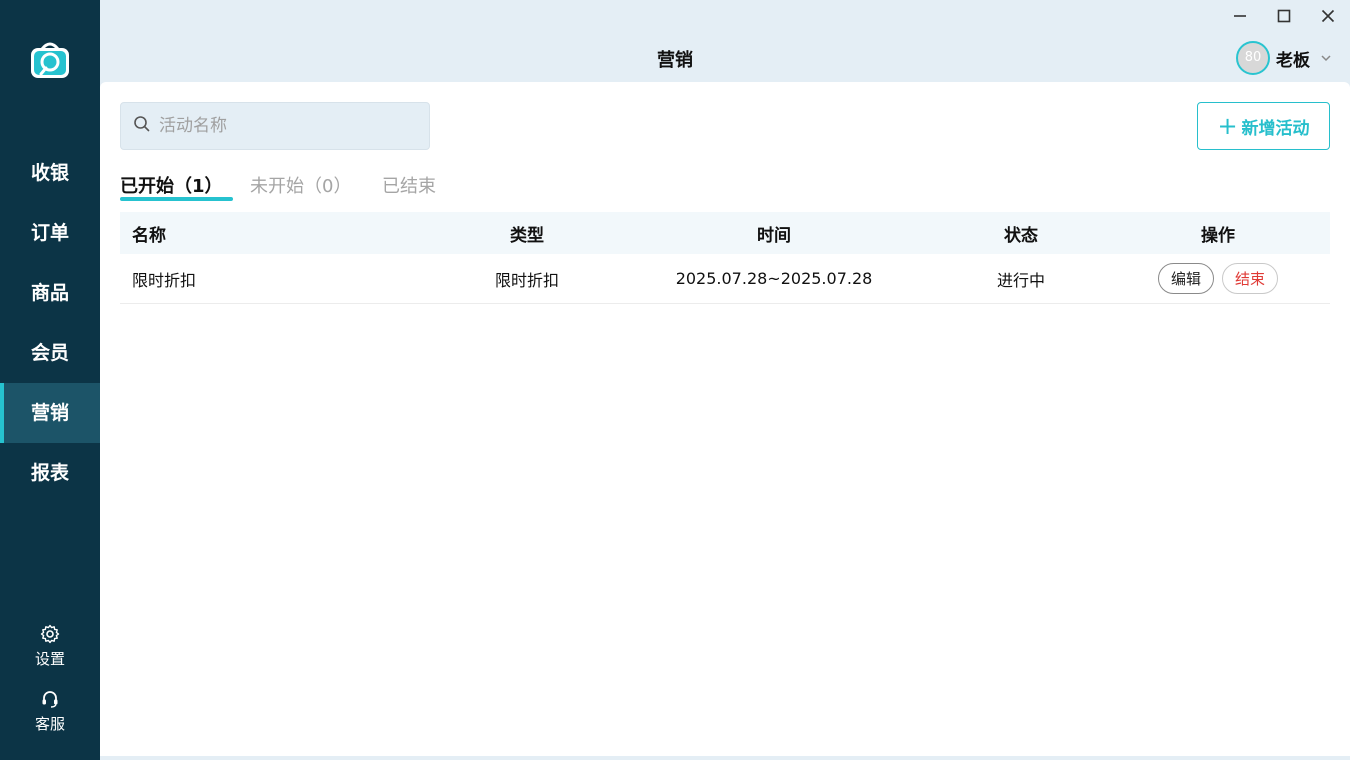 This screenshot has height=760, width=1350. What do you see at coordinates (50, 353) in the screenshot?
I see `sidebar-item-members: 会员` at bounding box center [50, 353].